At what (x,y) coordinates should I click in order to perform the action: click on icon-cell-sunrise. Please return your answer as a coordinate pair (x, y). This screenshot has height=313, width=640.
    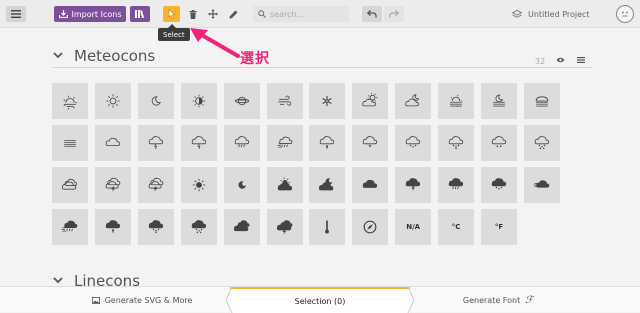
    Looking at the image, I should click on (70, 101).